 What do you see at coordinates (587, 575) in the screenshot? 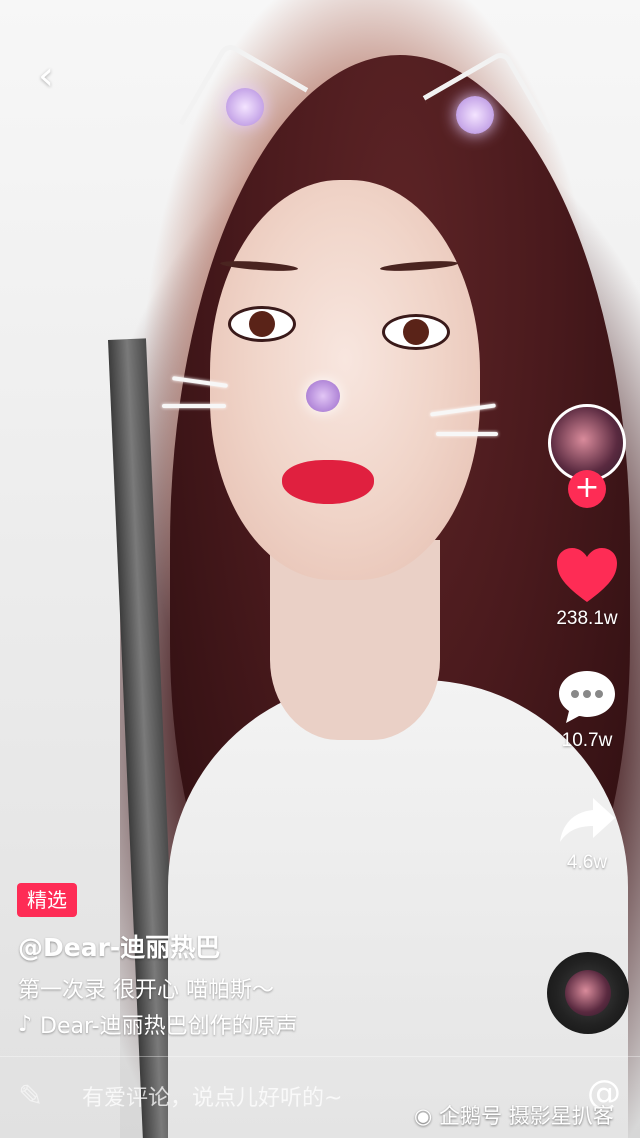
I see `heart-icon` at bounding box center [587, 575].